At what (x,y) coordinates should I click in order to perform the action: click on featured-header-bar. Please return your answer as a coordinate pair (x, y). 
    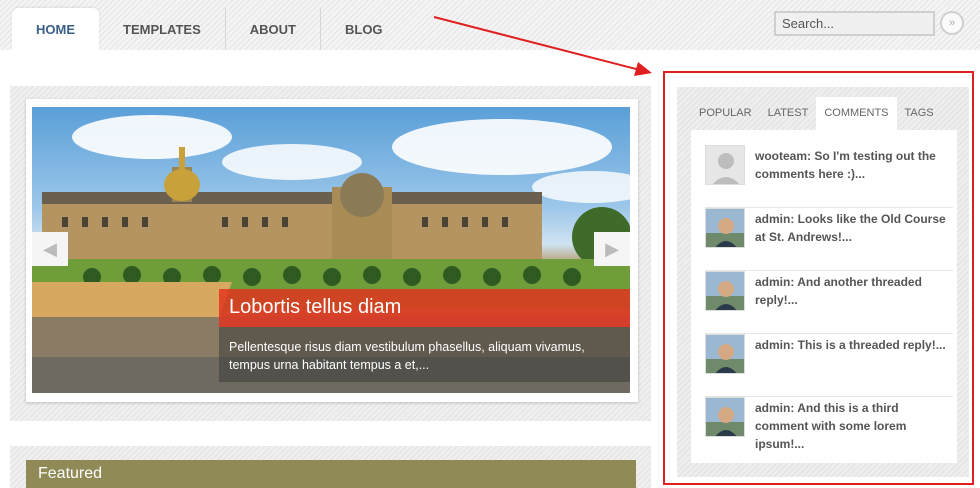
    Looking at the image, I should click on (331, 474).